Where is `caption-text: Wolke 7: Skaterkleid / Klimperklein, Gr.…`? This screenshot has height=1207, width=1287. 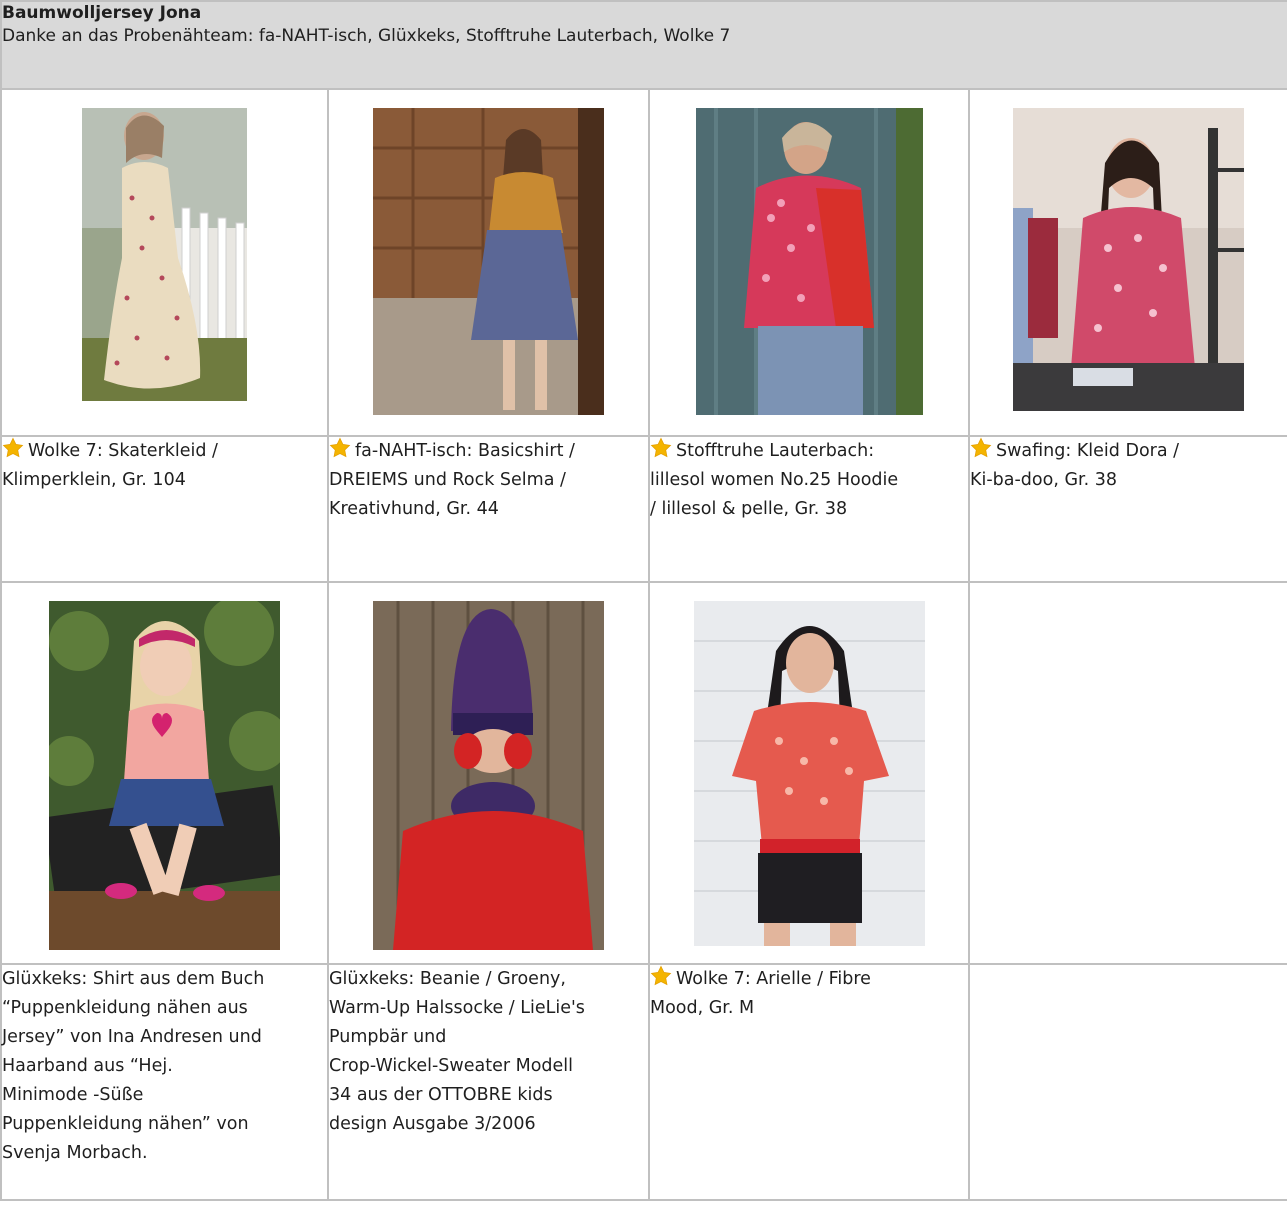
caption-text: Wolke 7: Skaterkleid / Klimperklein, Gr.… is located at coordinates (110, 465).